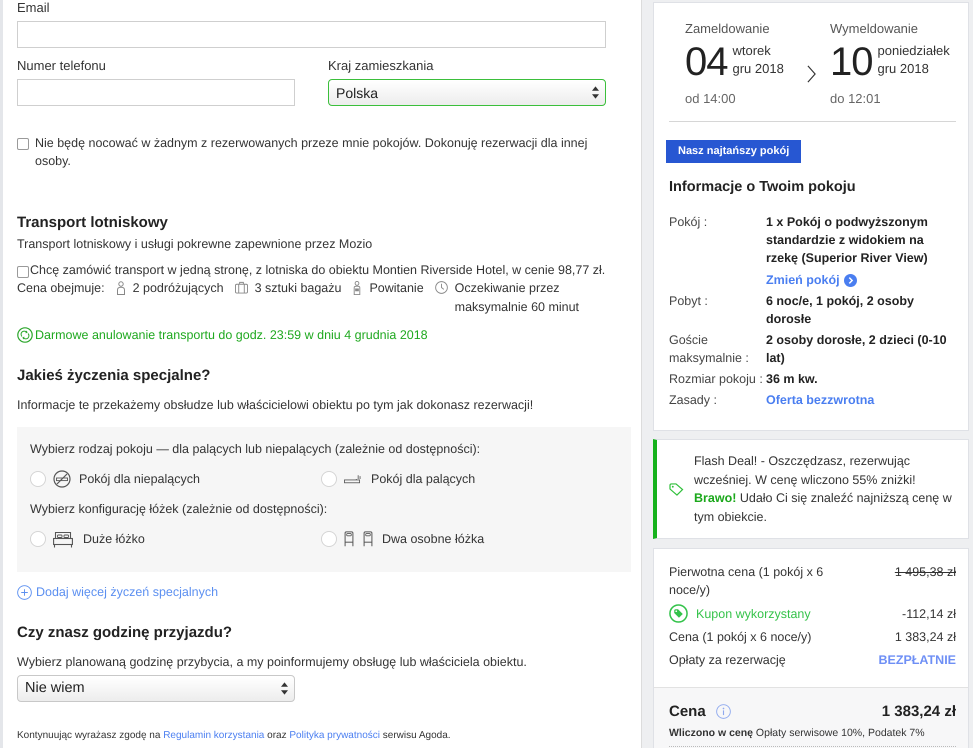 Image resolution: width=973 pixels, height=748 pixels. What do you see at coordinates (114, 376) in the screenshot?
I see `section-heading: Jakieś życzenia specjalne?` at bounding box center [114, 376].